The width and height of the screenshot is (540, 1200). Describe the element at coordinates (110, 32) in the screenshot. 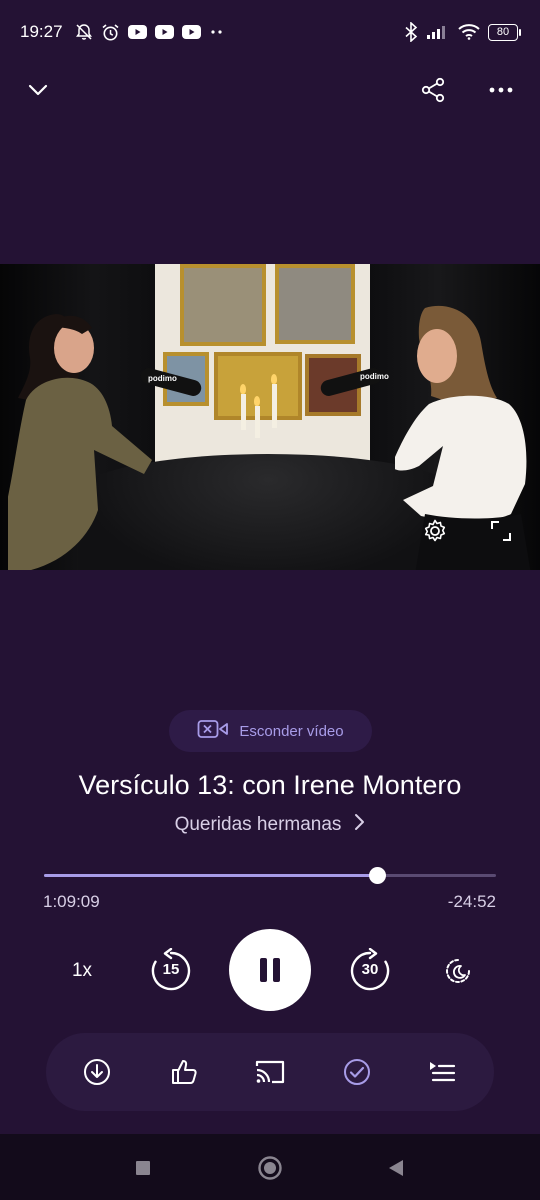

I see `alarm-icon` at that location.